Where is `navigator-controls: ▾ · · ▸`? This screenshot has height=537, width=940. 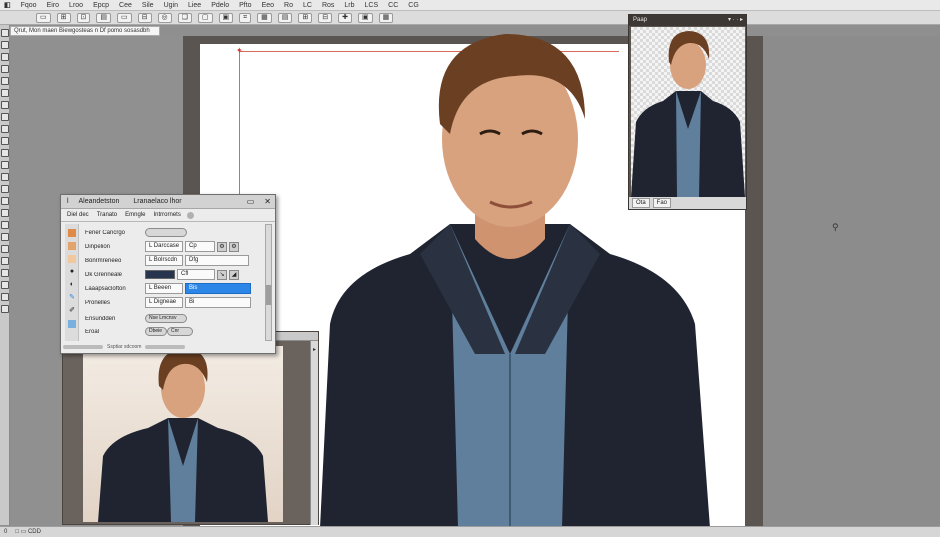 navigator-controls: ▾ · · ▸ is located at coordinates (735, 20).